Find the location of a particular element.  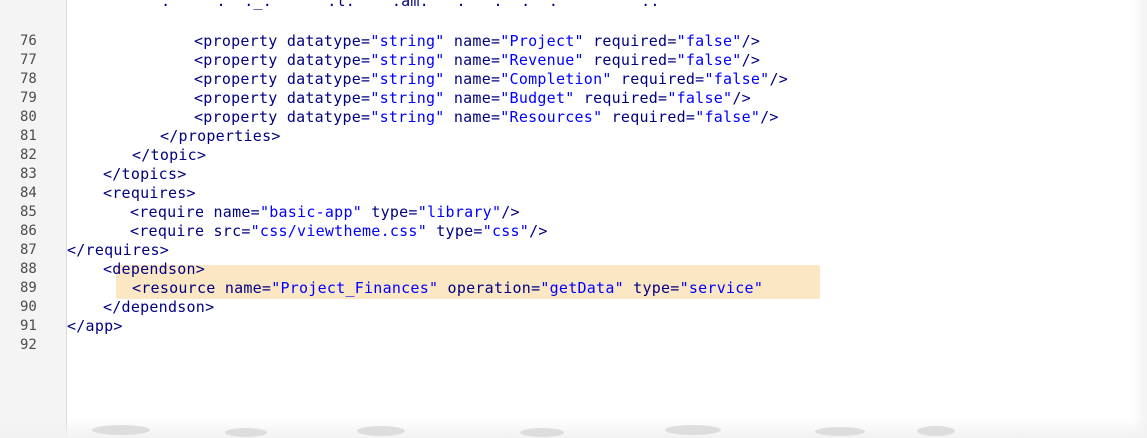

code-text: <requires> is located at coordinates (149, 193).